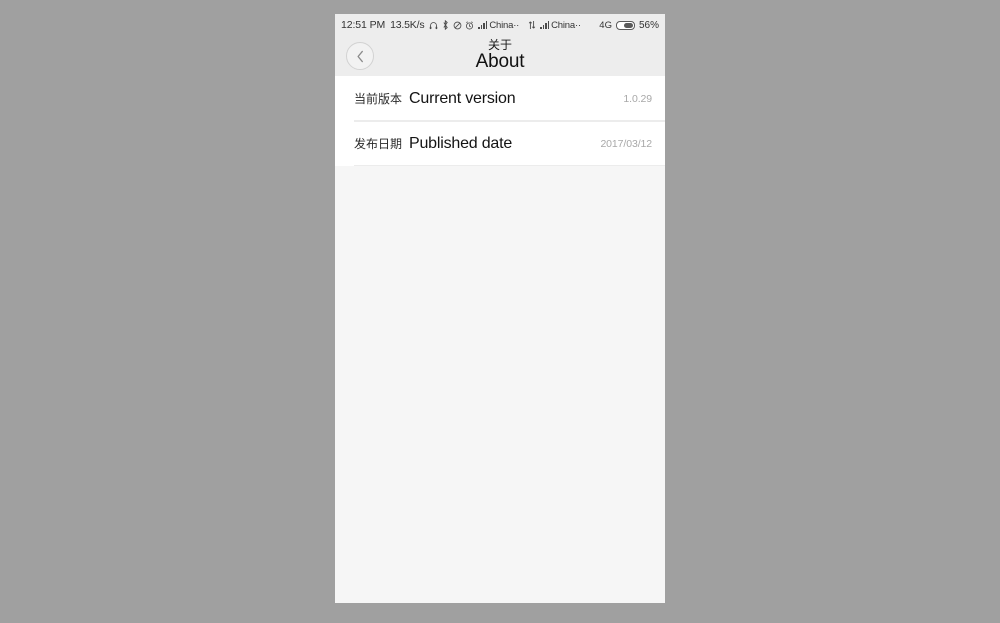  I want to click on mute-icon, so click(457, 25).